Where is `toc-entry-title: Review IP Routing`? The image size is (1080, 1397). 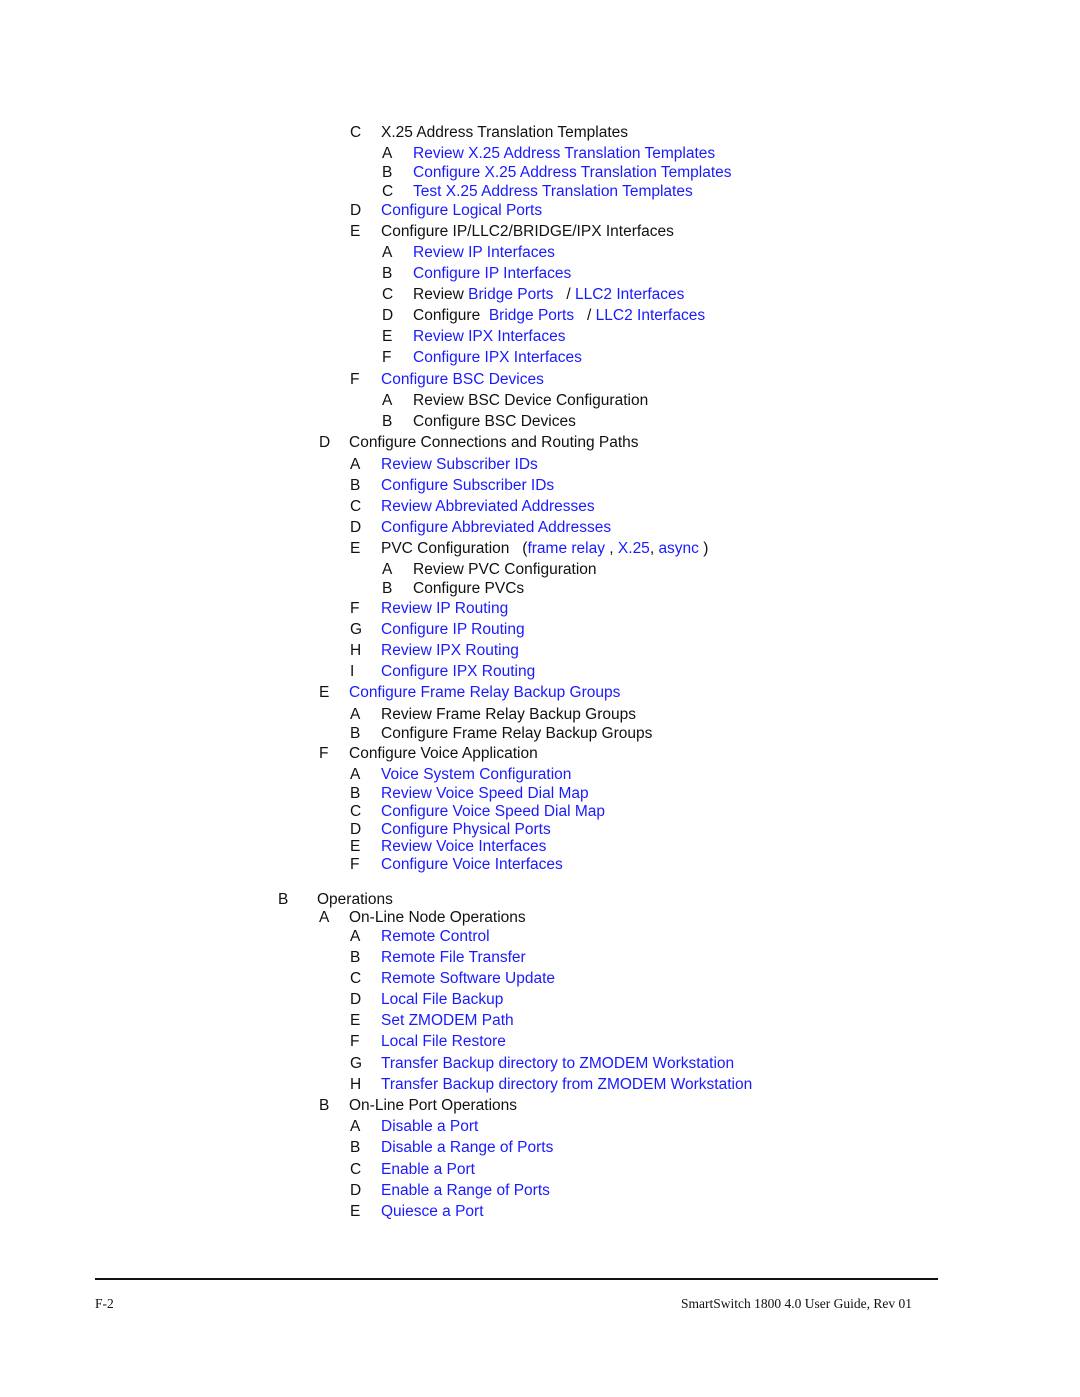
toc-entry-title: Review IP Routing is located at coordinates (444, 609).